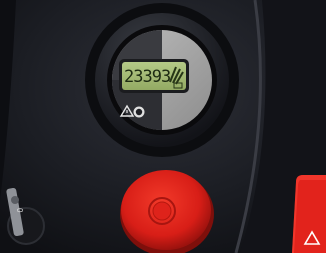  I want to click on hazard-button, so click(309, 214).